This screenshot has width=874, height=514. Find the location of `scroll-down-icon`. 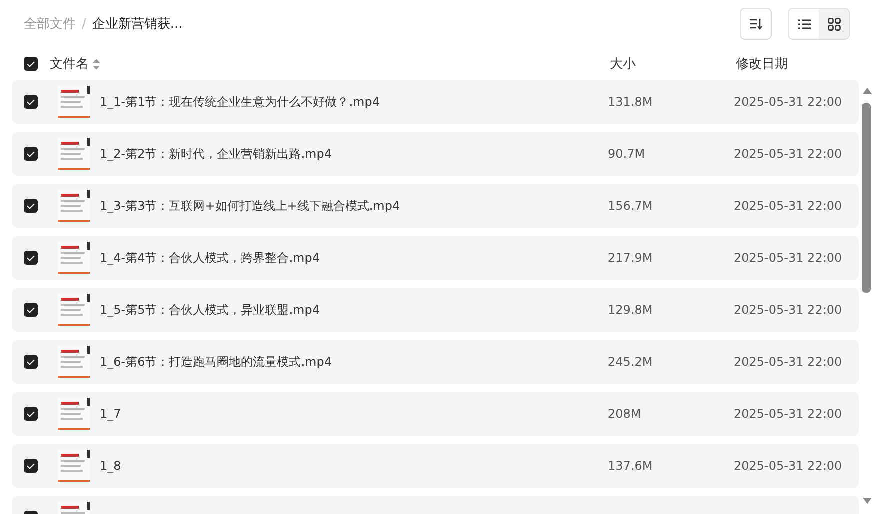

scroll-down-icon is located at coordinates (867, 501).